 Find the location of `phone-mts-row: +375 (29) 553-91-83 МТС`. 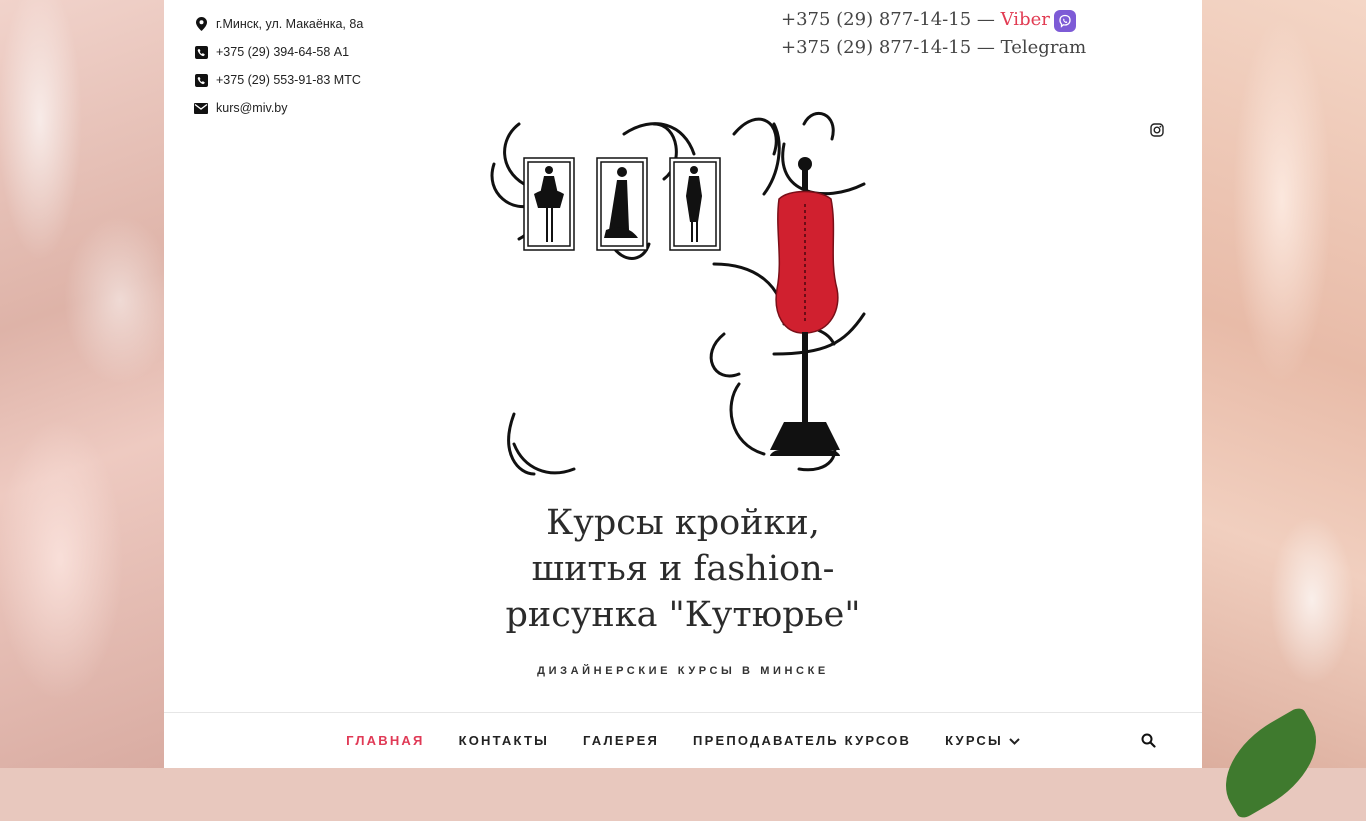

phone-mts-row: +375 (29) 553-91-83 МТС is located at coordinates (278, 80).